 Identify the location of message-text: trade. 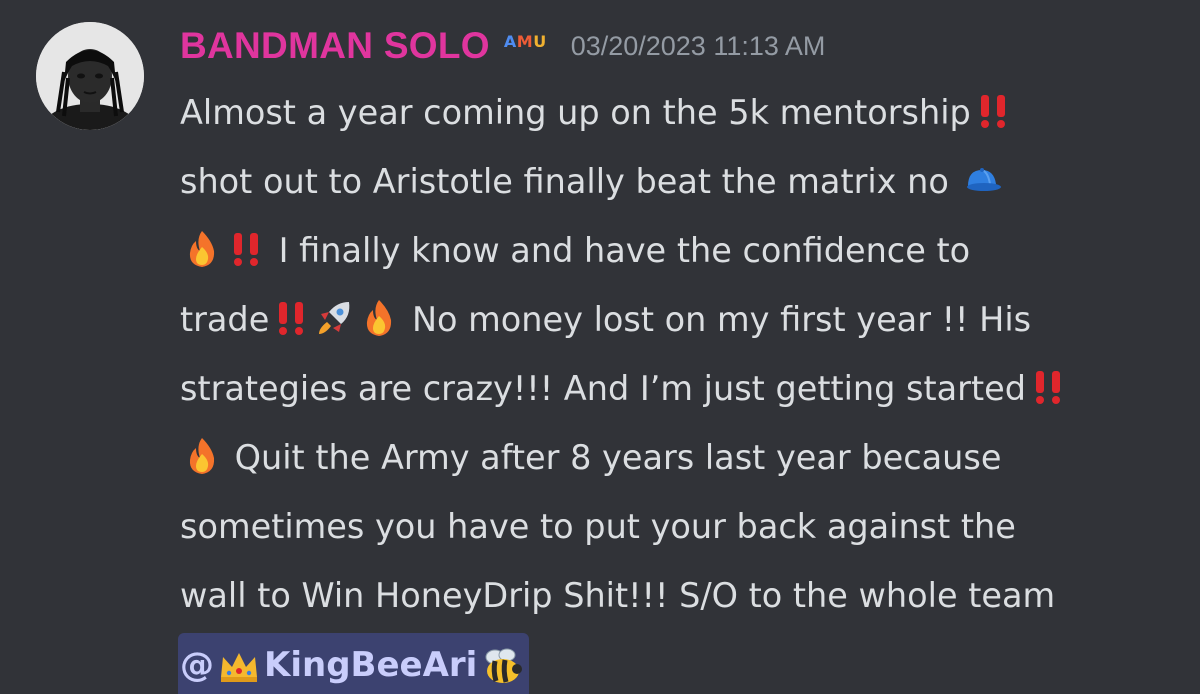
(225, 319).